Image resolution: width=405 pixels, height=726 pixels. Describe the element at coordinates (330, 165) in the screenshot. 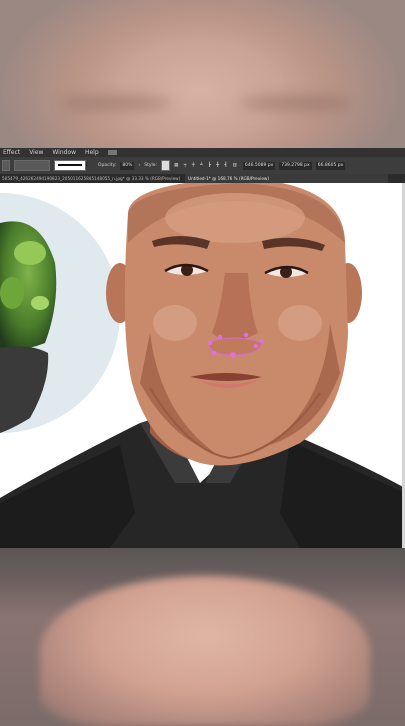

I see `width-input: 66.8605 px` at that location.